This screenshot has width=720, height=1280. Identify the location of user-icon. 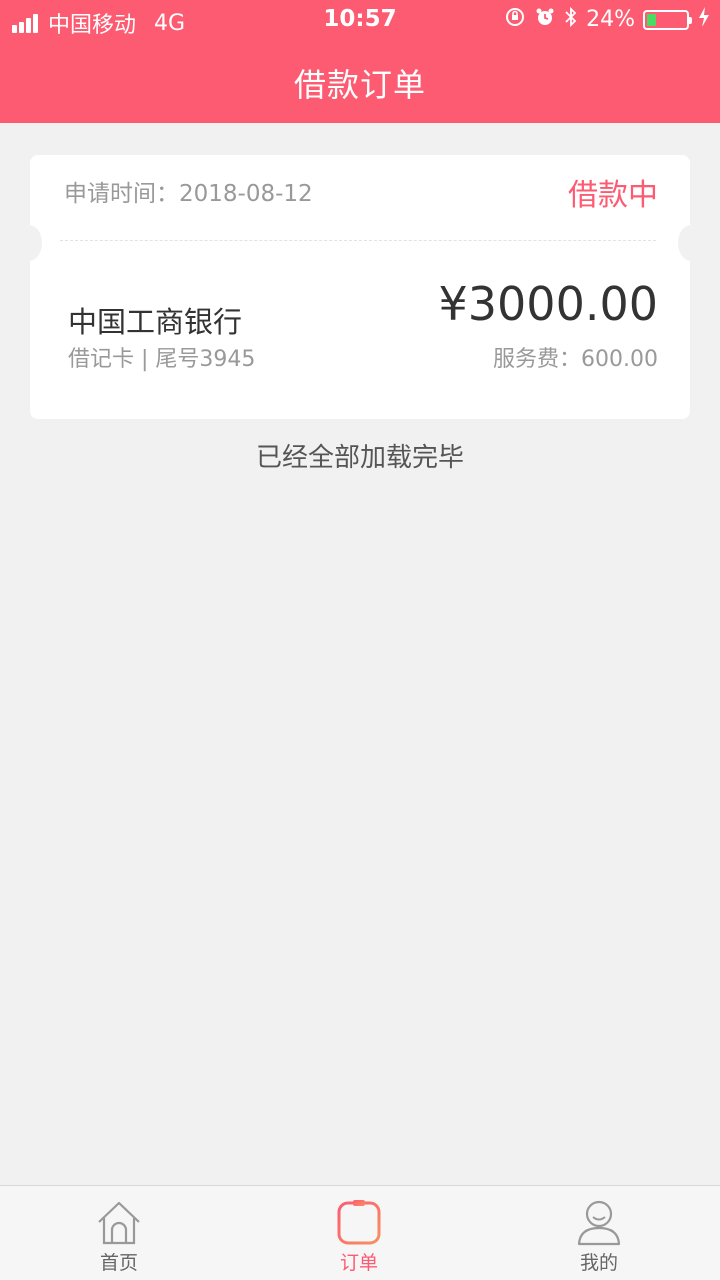
(599, 1223).